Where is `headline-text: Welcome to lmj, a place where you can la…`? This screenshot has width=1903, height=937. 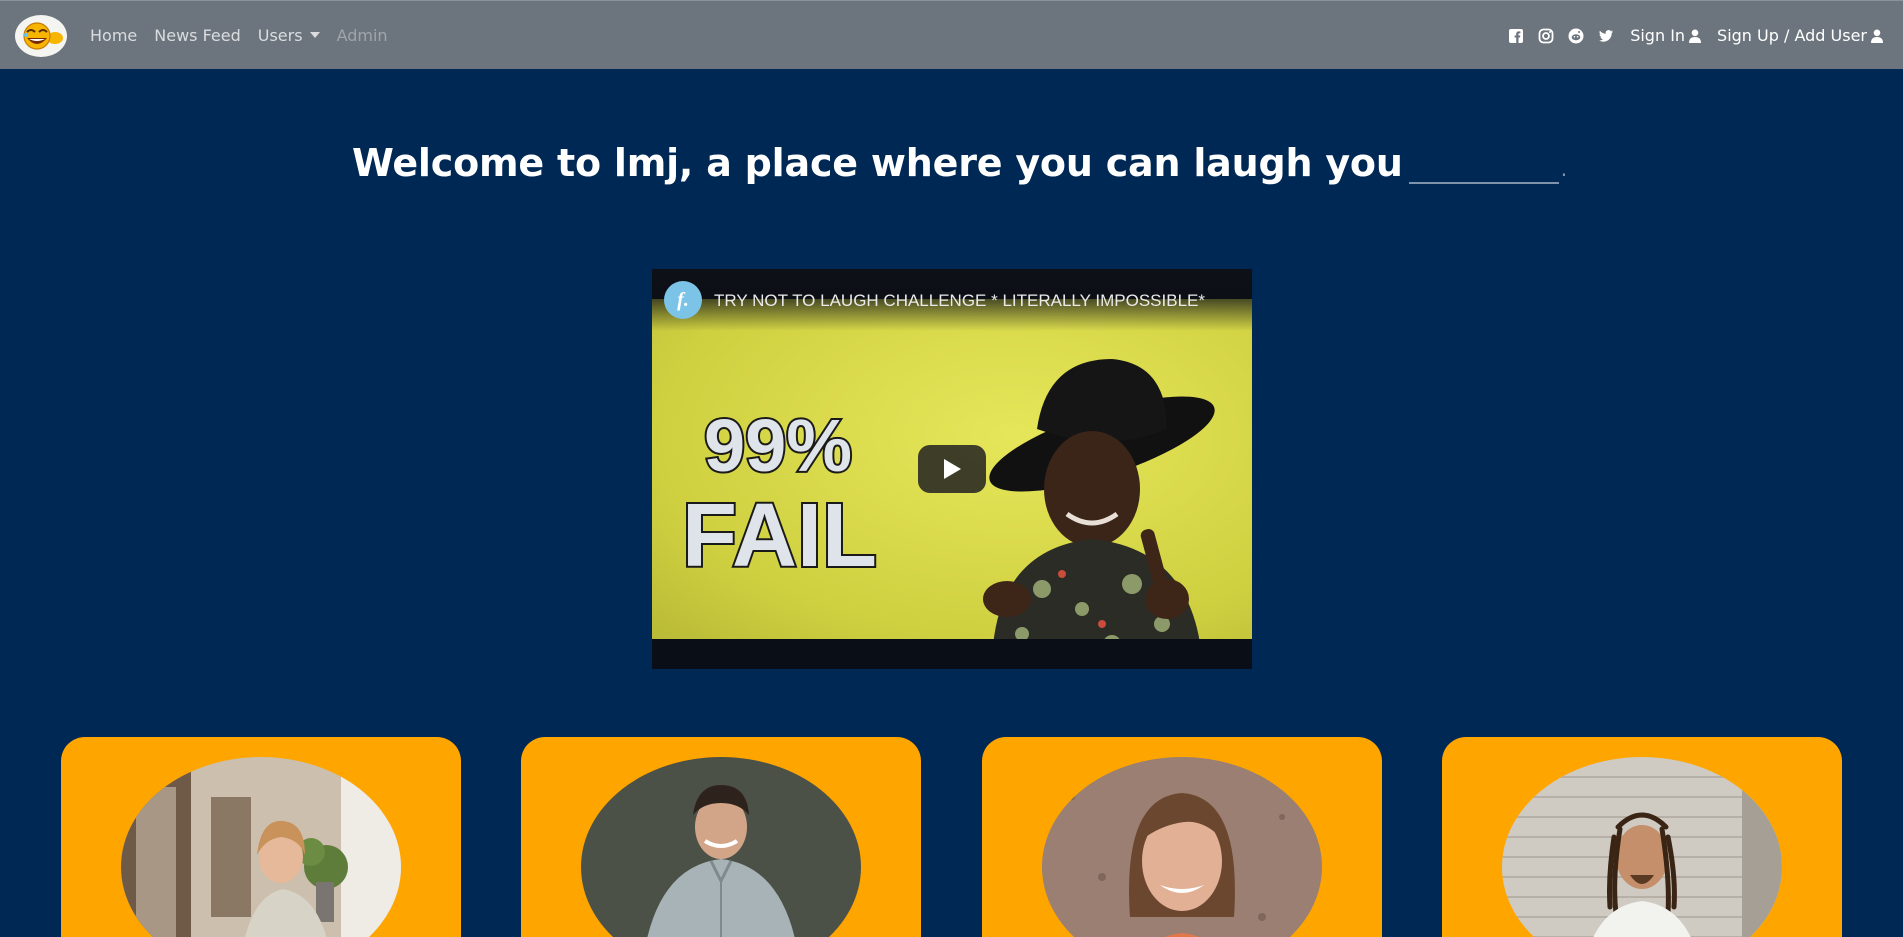 headline-text: Welcome to lmj, a place where you can la… is located at coordinates (877, 163).